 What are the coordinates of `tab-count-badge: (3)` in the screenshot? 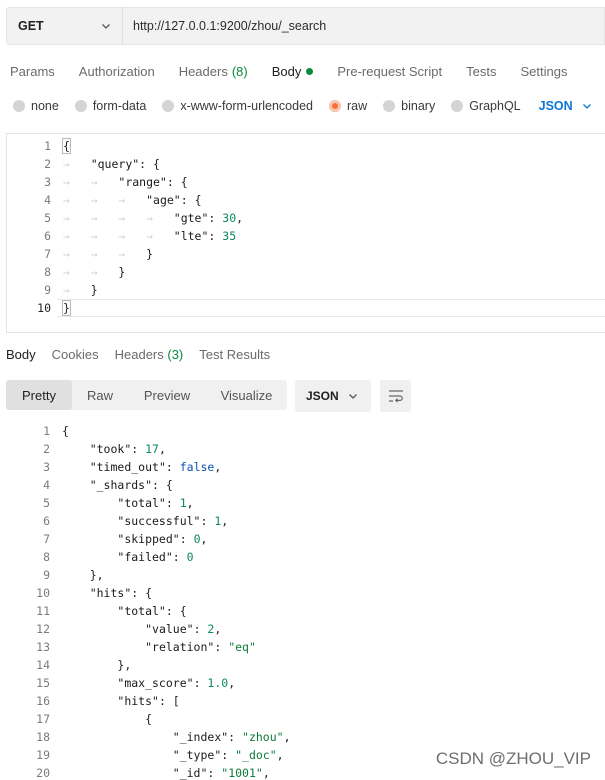 It's located at (175, 354).